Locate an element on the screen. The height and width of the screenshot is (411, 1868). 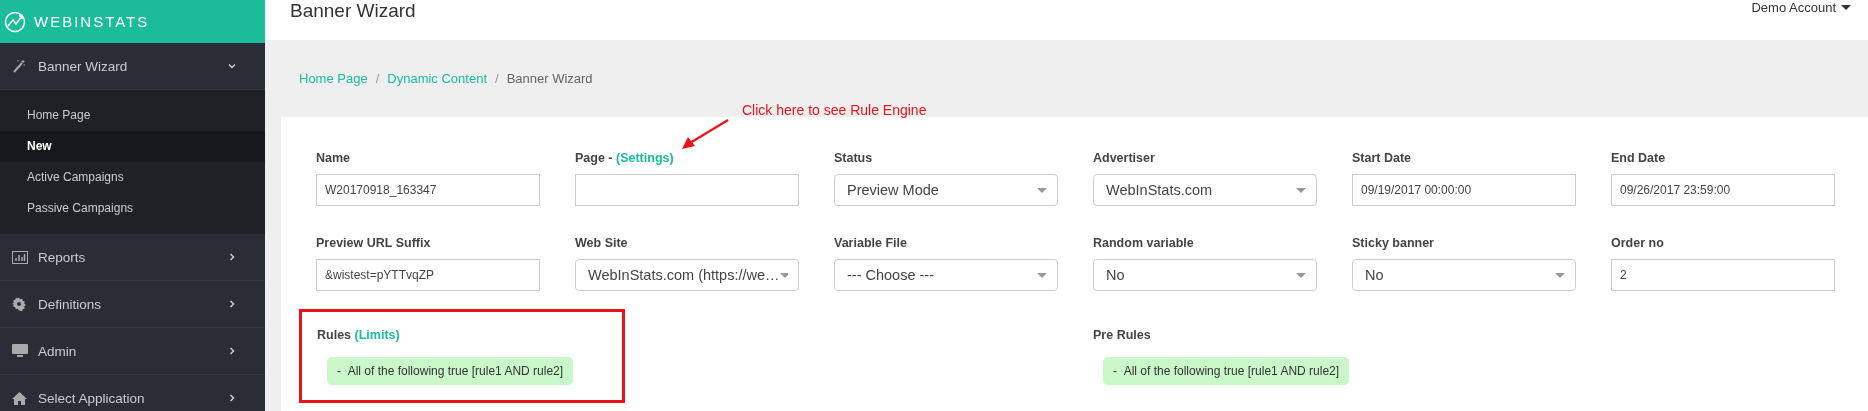
sidebar-item: Admin is located at coordinates (132, 351).